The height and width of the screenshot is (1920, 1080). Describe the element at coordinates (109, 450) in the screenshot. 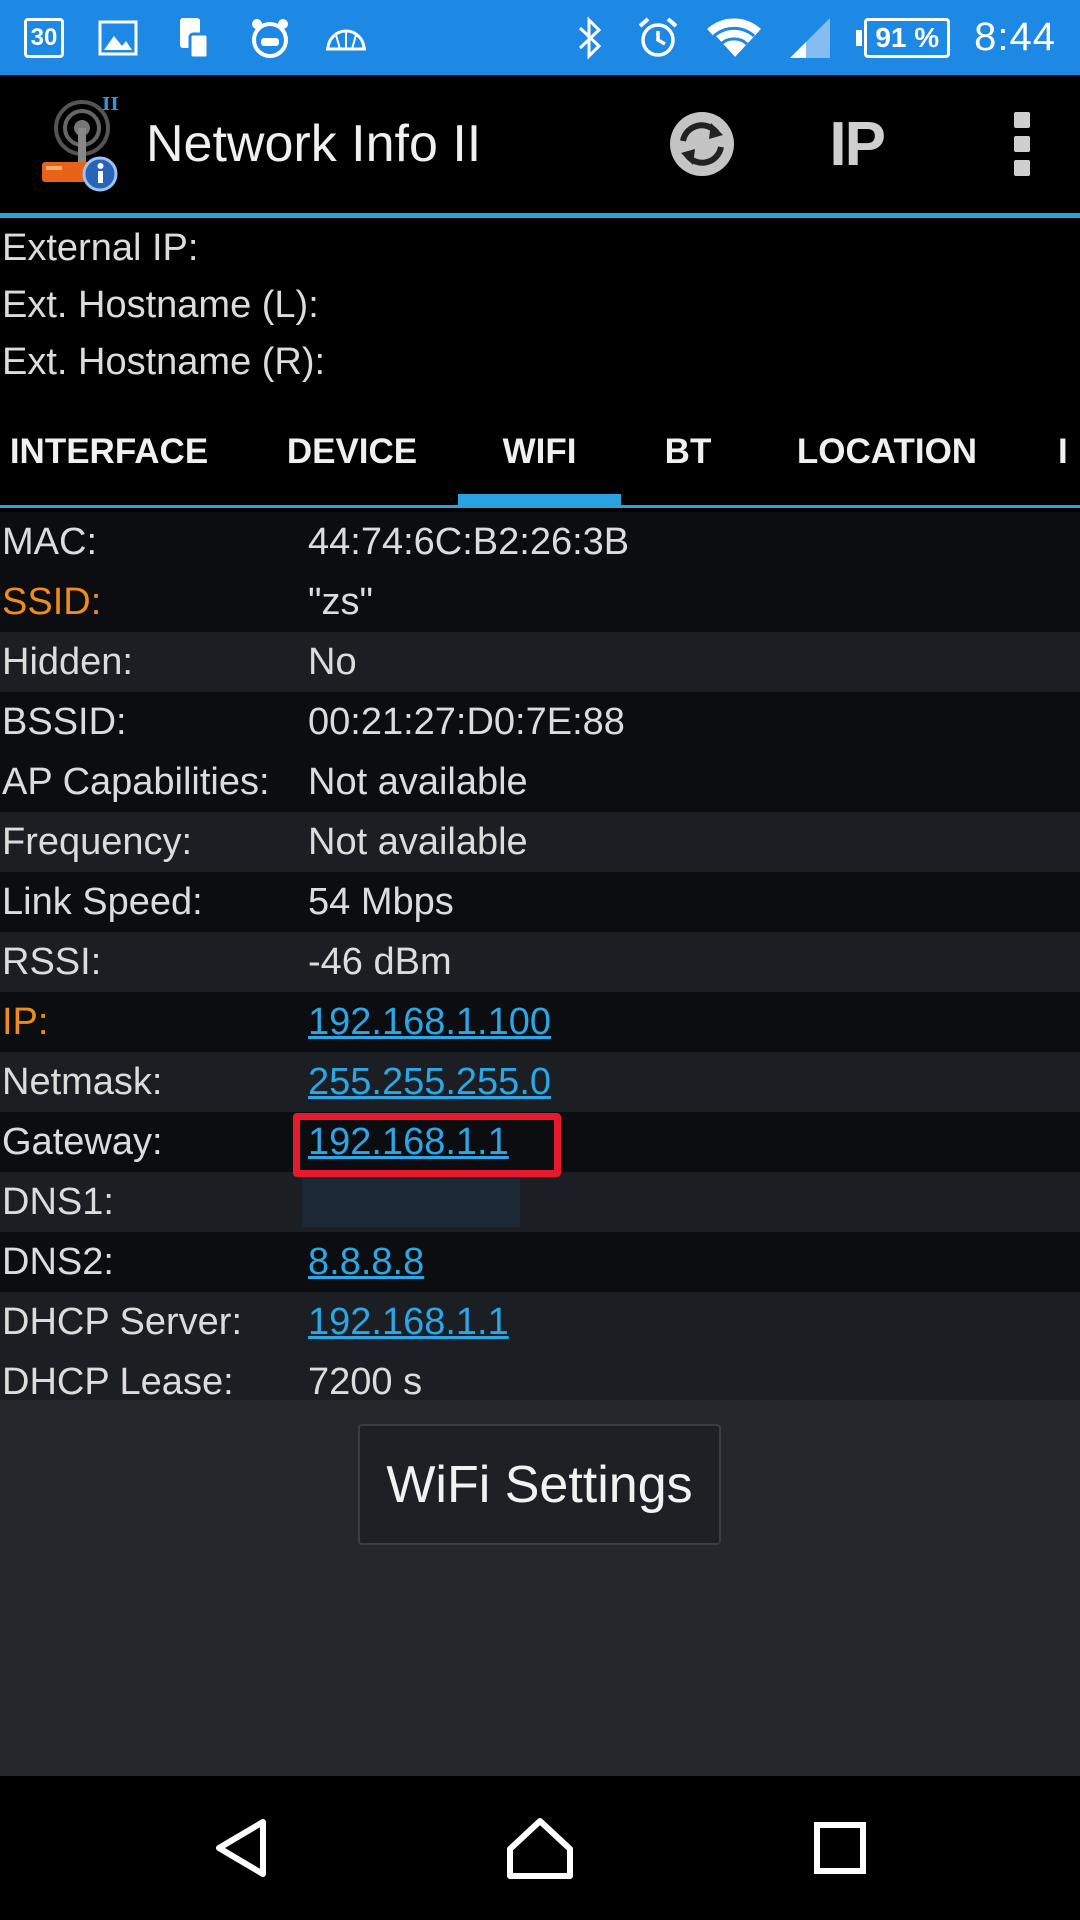

I see `tab-interface: INTERFACE` at that location.